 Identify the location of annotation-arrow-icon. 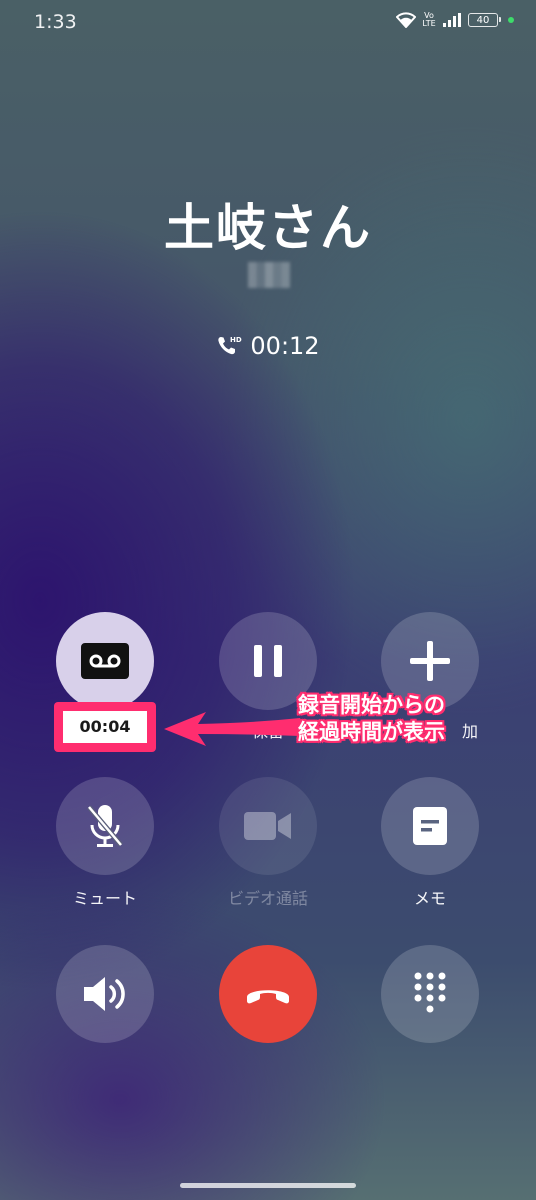
(232, 729).